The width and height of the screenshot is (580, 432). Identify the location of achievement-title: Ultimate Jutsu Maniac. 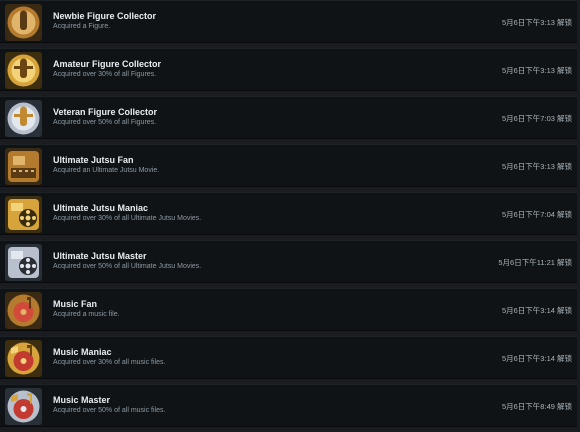
(101, 208).